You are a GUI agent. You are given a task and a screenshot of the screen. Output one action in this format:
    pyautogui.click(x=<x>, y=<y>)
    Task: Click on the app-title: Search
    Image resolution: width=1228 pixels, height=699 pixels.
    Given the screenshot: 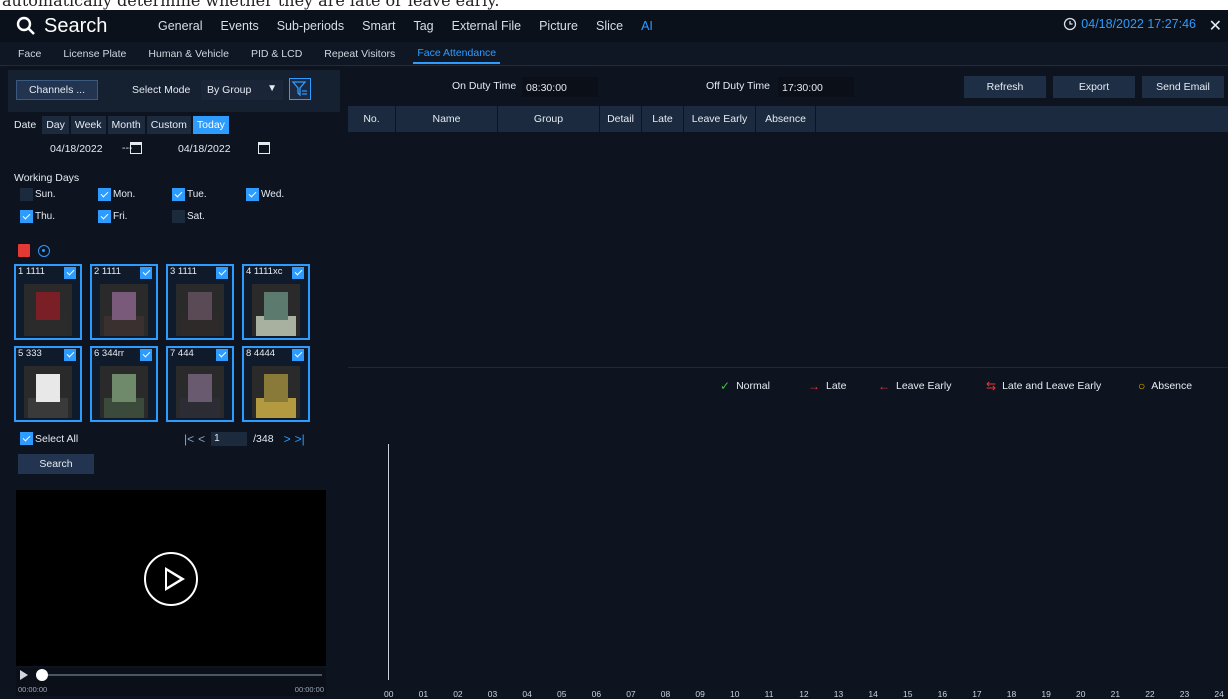 What is the action you would take?
    pyautogui.click(x=81, y=26)
    